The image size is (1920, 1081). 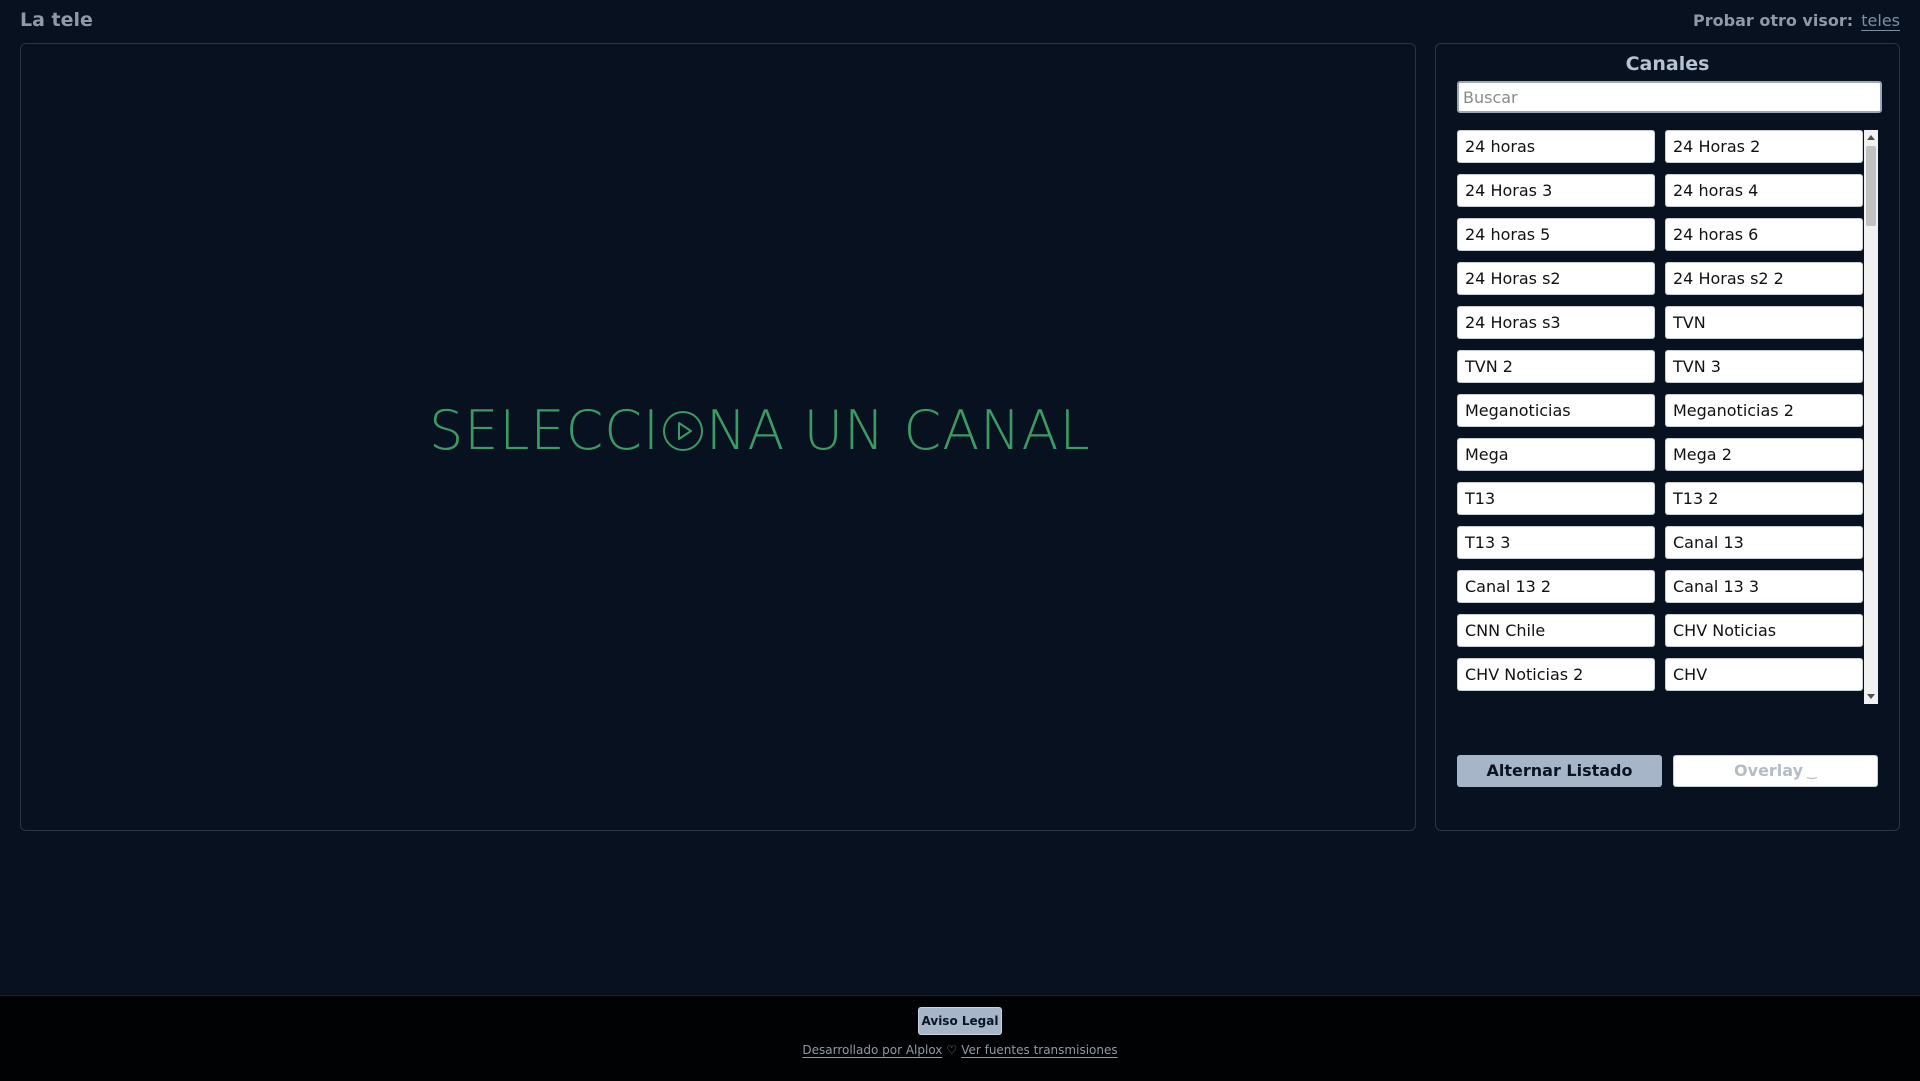 I want to click on select-message-part2: NA UN CANAL, so click(x=898, y=430).